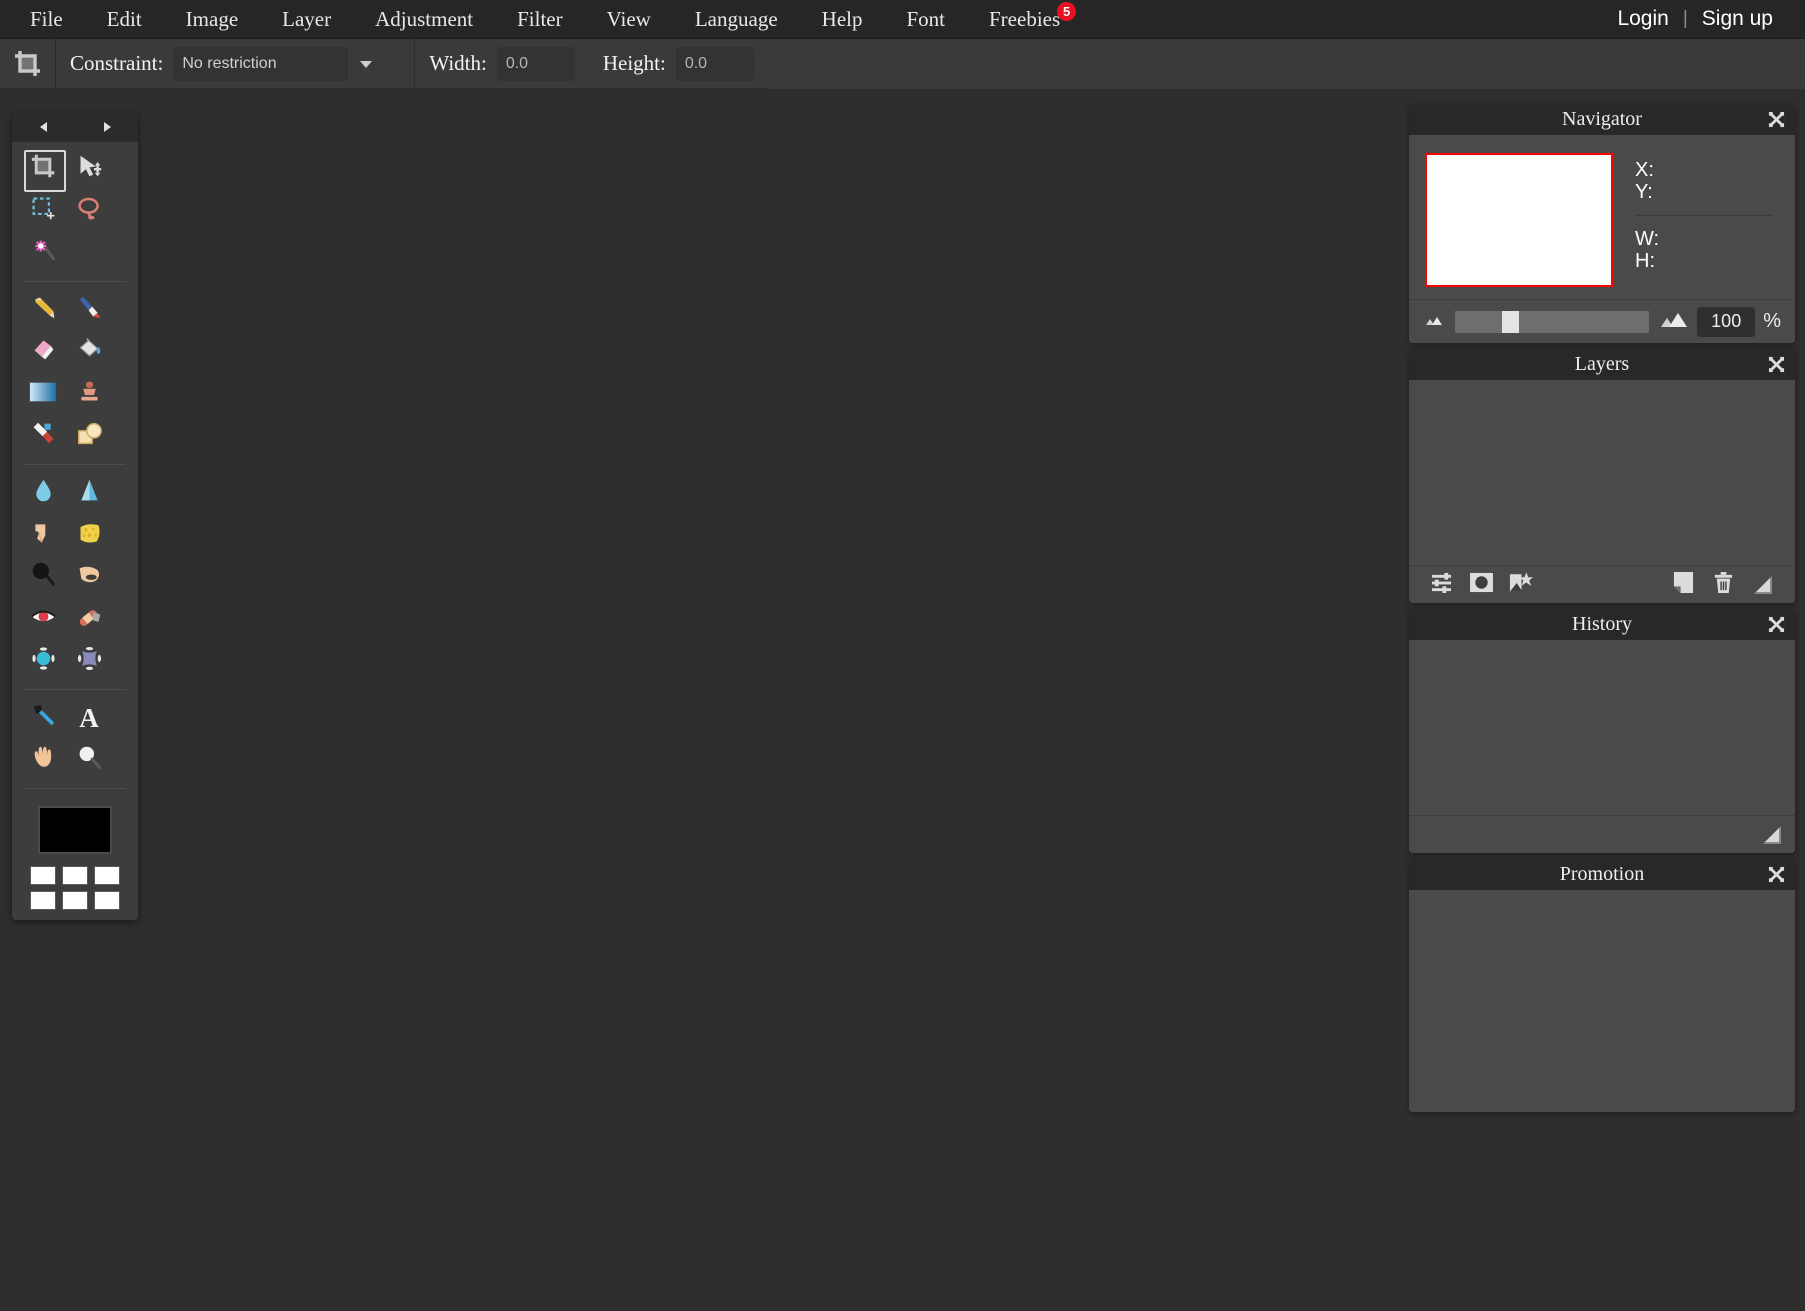  I want to click on menu-item-language: Language, so click(736, 19).